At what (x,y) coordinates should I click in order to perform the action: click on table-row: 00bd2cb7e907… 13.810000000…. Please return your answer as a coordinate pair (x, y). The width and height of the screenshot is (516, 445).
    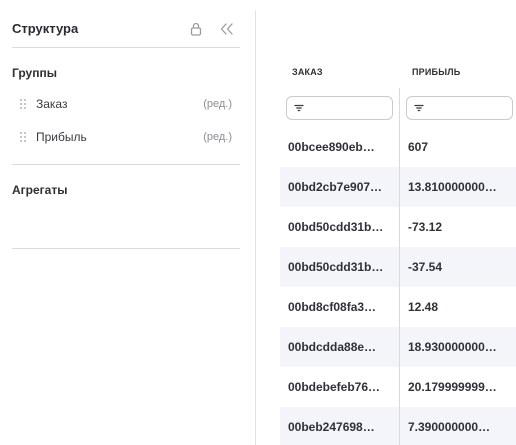
    Looking at the image, I should click on (398, 187).